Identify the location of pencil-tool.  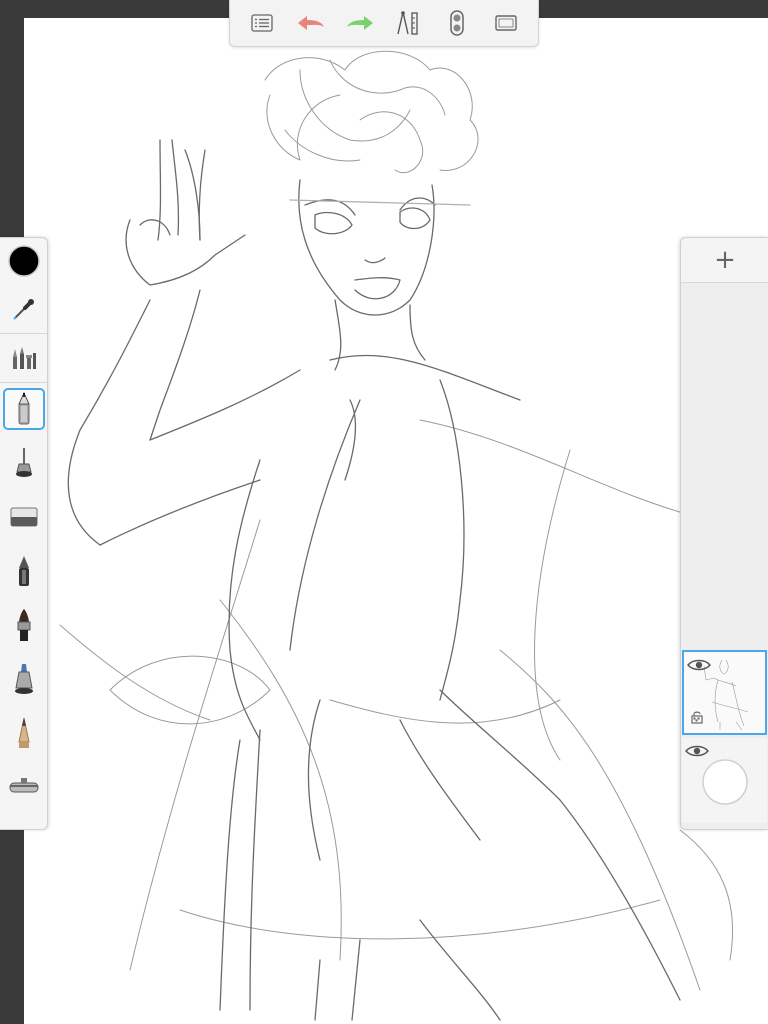
(24, 409).